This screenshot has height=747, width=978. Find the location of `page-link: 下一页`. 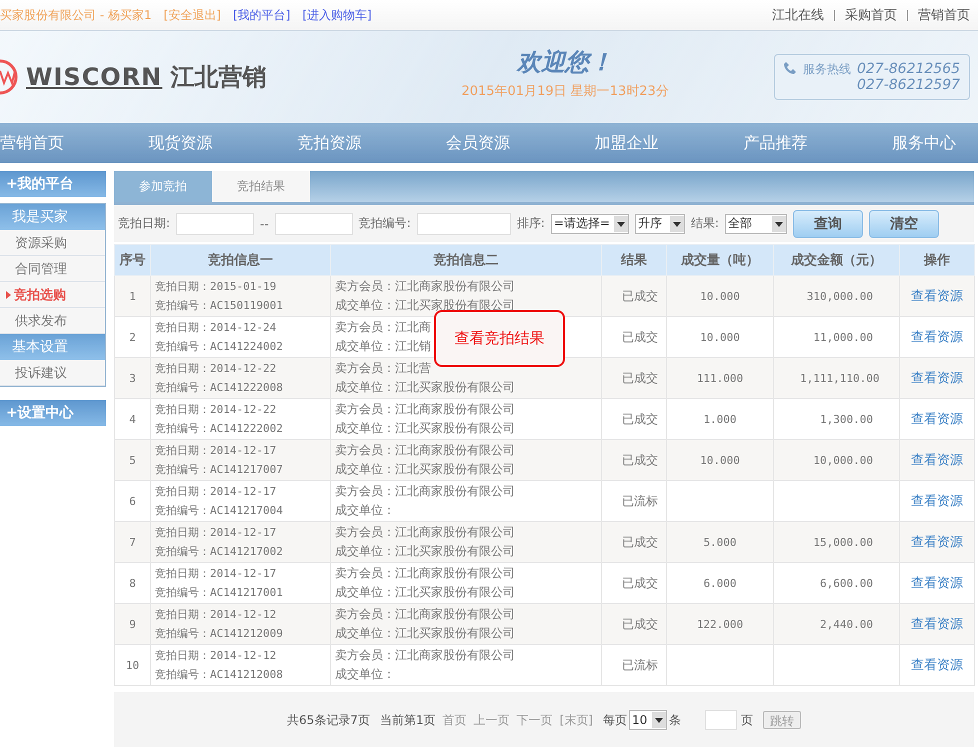

page-link: 下一页 is located at coordinates (534, 720).